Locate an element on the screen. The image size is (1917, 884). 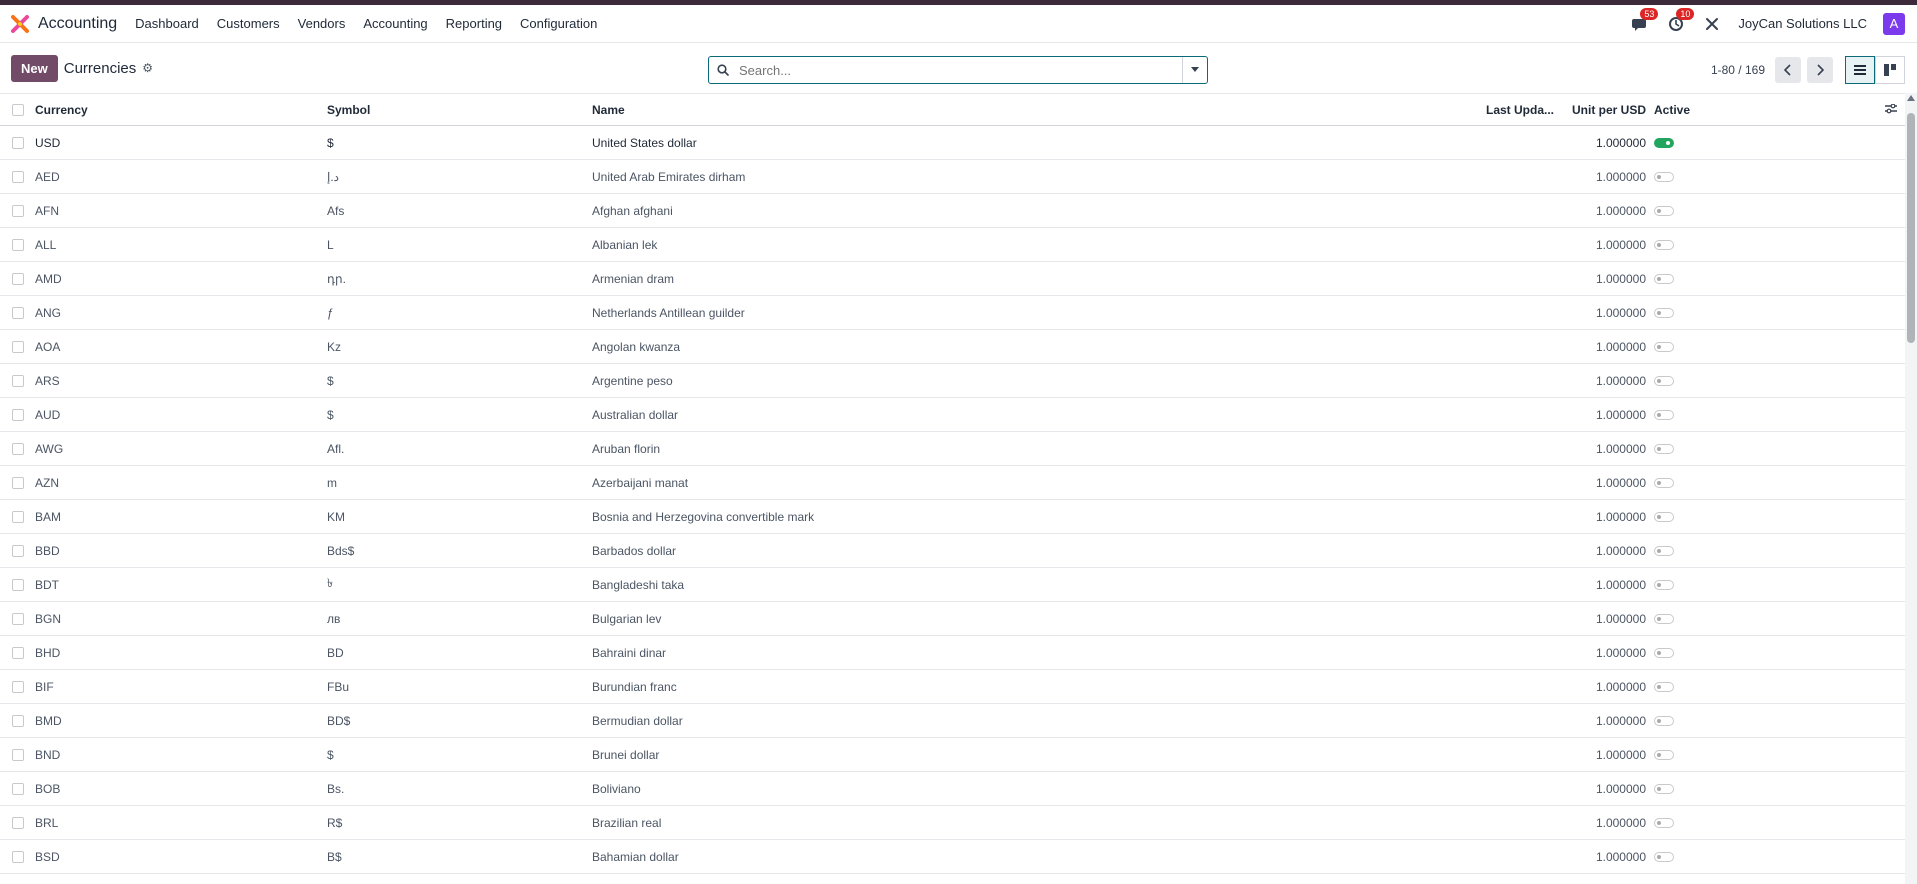
cell-name: Boliviano is located at coordinates (1032, 788).